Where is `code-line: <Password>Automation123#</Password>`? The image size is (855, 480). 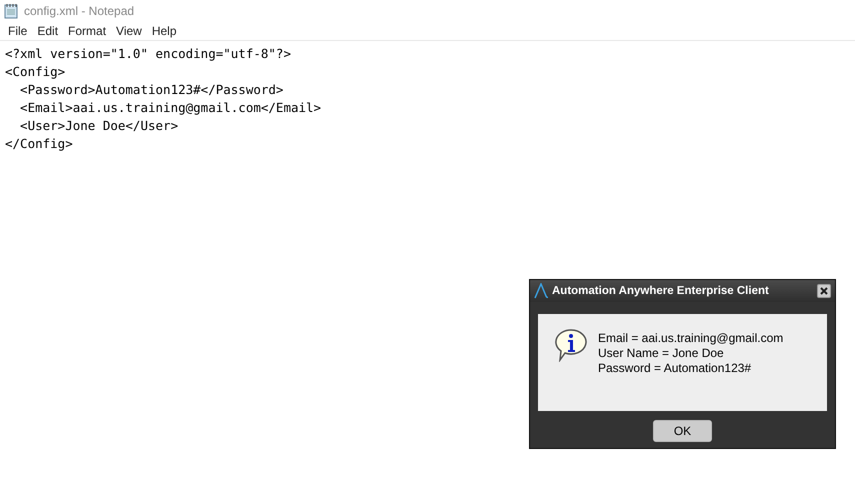
code-line: <Password>Automation123#</Password> is located at coordinates (151, 90).